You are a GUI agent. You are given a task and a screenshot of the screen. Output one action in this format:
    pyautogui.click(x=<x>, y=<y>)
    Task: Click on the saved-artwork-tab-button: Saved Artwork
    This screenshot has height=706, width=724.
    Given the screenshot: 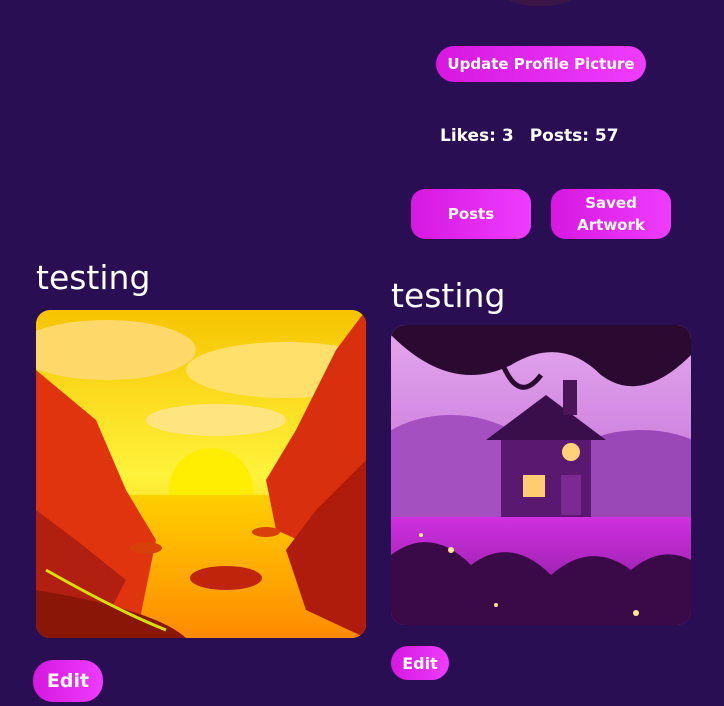 What is the action you would take?
    pyautogui.click(x=611, y=214)
    